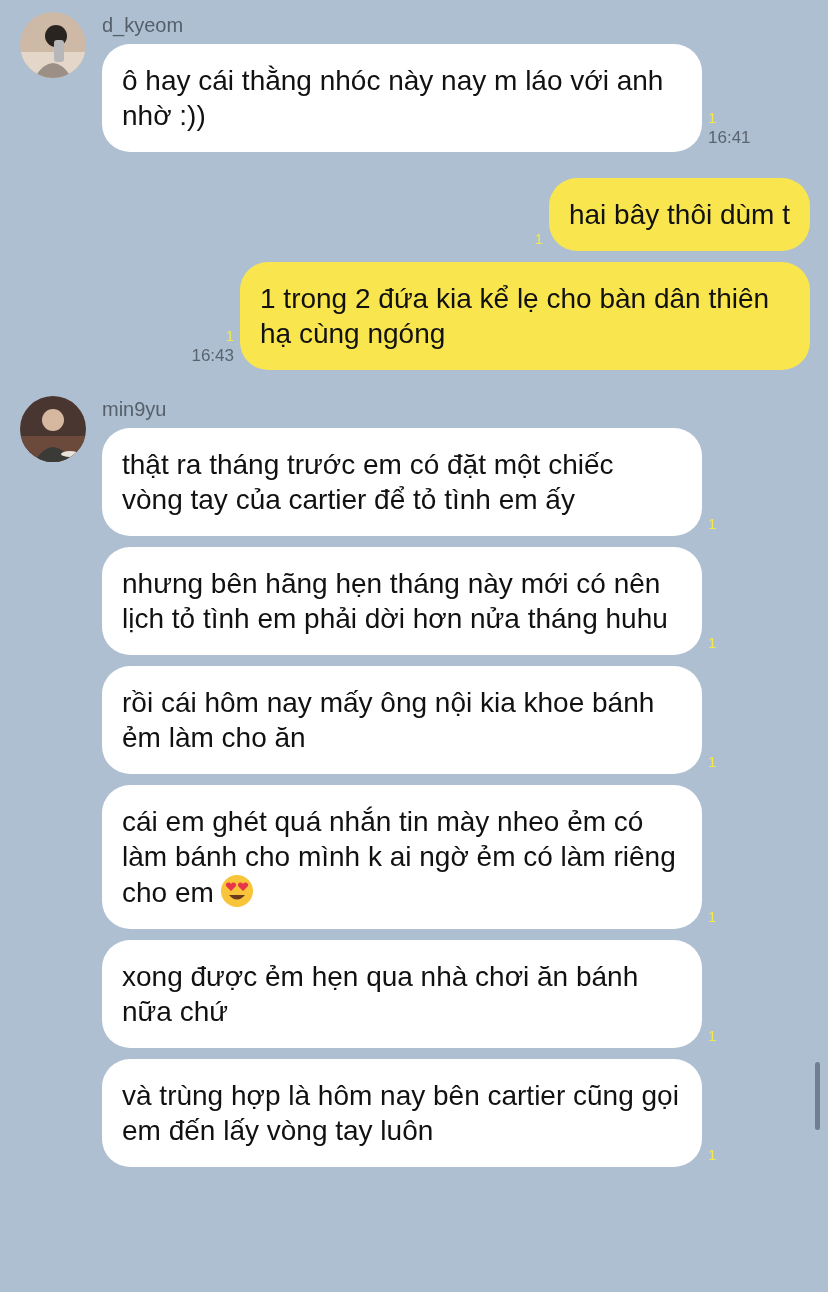 The image size is (828, 1292). I want to click on message-bubble: cái em ghét quá nhắn tin mày nheo ẻm có làm bánh cho mình k ai ngờ ẻm có làm riêng cho em, so click(402, 857).